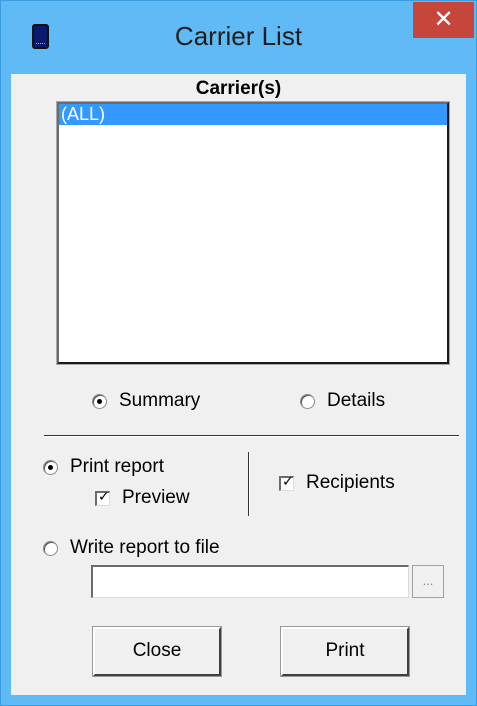  Describe the element at coordinates (253, 114) in the screenshot. I see `list-item: (ALL)` at that location.